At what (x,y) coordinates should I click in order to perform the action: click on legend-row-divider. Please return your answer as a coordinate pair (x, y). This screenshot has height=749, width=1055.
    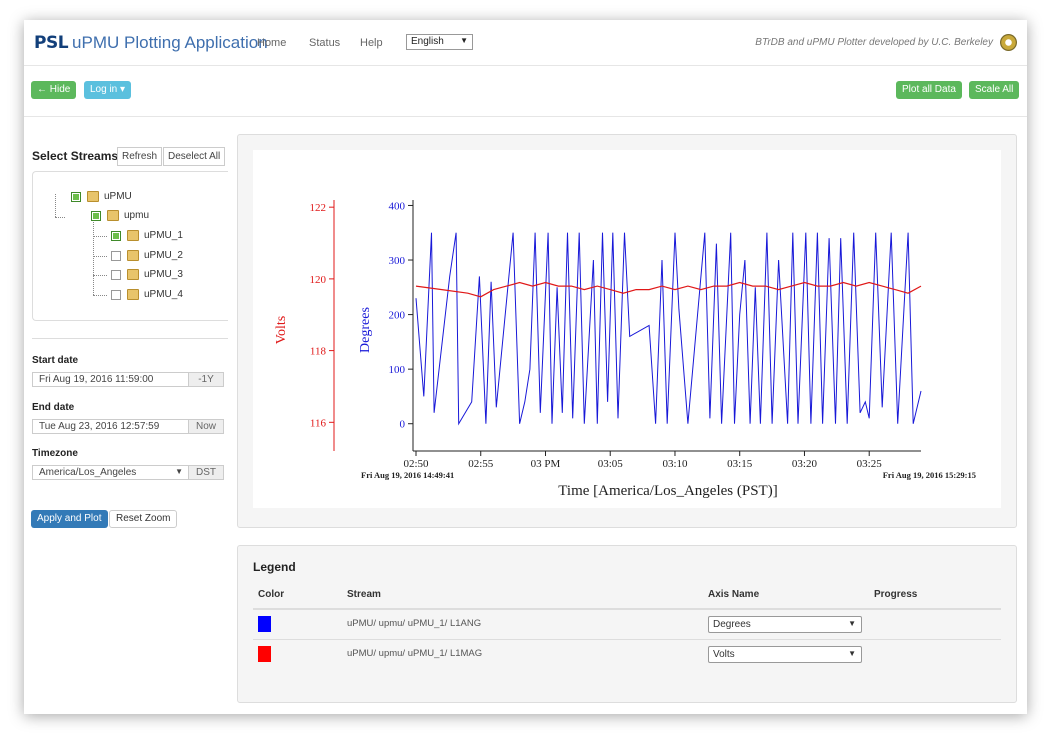
    Looking at the image, I should click on (627, 639).